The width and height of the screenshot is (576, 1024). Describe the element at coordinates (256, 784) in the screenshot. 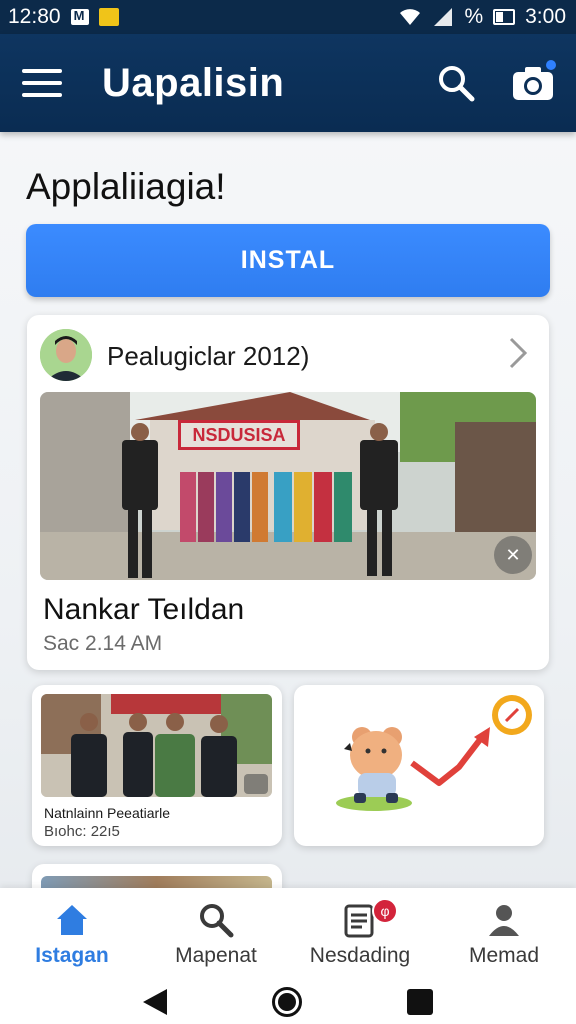

I see `expand-icon` at that location.